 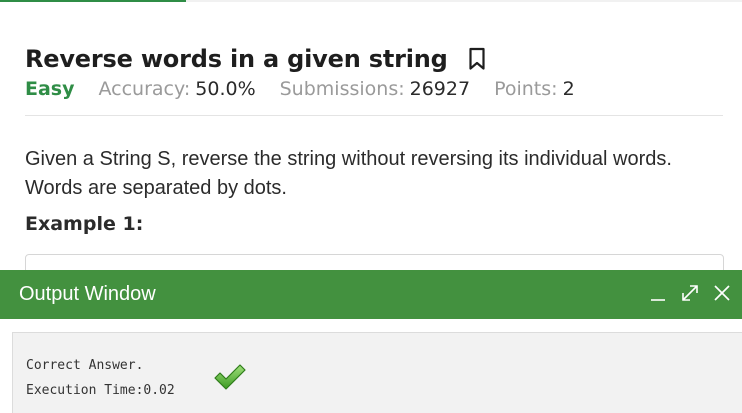 I want to click on output-window-header: Output Window, so click(x=371, y=294).